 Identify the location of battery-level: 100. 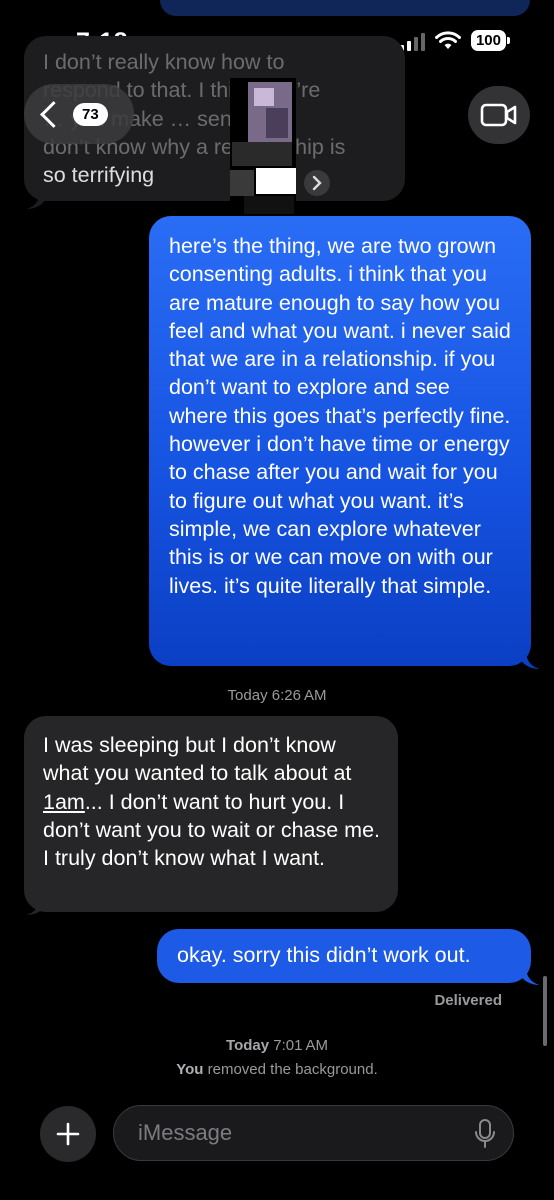
(488, 40).